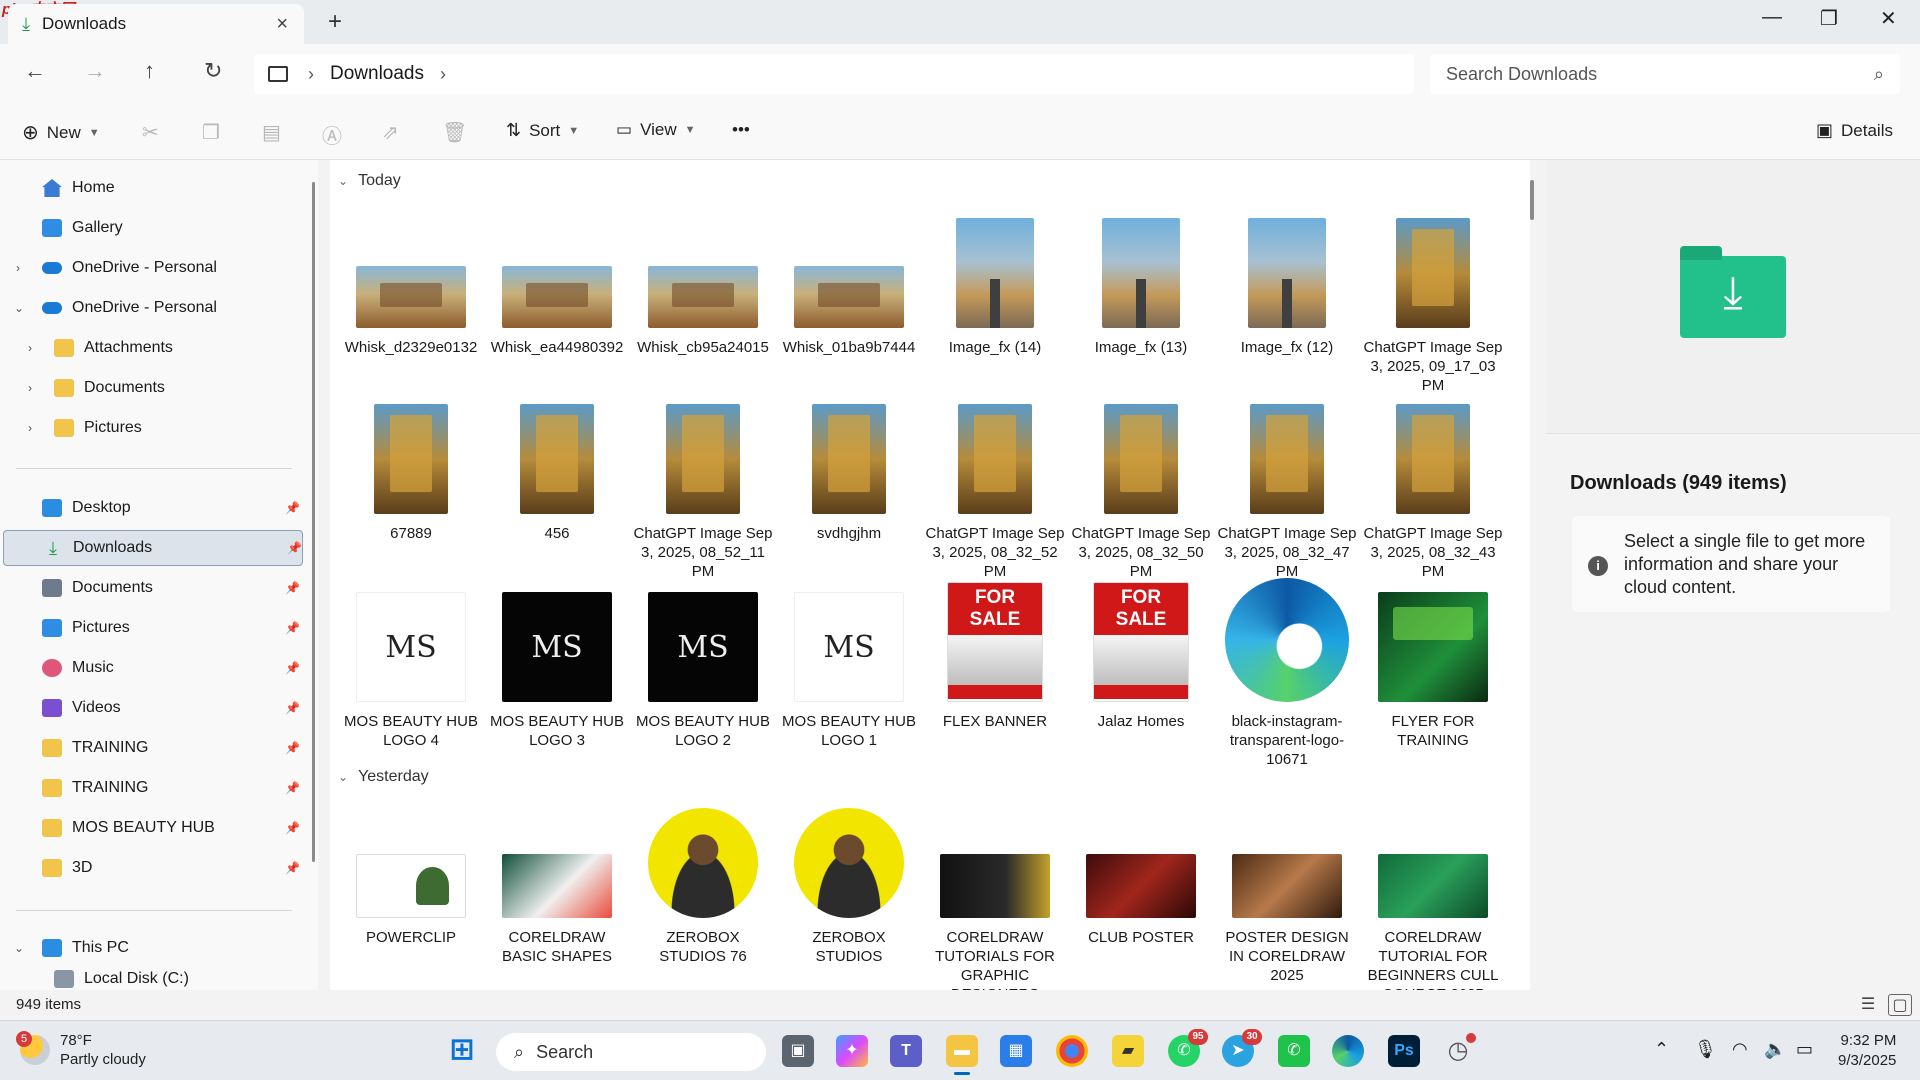 This screenshot has height=1080, width=1920. I want to click on teams-icon: T, so click(906, 1051).